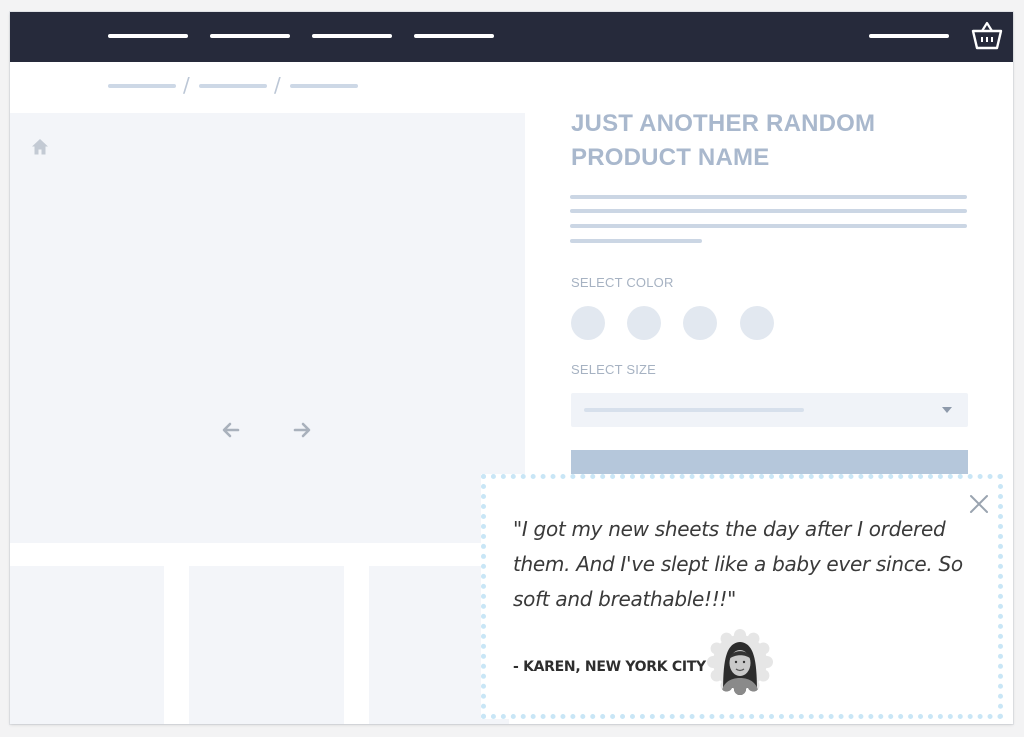  I want to click on account-link, so click(909, 36).